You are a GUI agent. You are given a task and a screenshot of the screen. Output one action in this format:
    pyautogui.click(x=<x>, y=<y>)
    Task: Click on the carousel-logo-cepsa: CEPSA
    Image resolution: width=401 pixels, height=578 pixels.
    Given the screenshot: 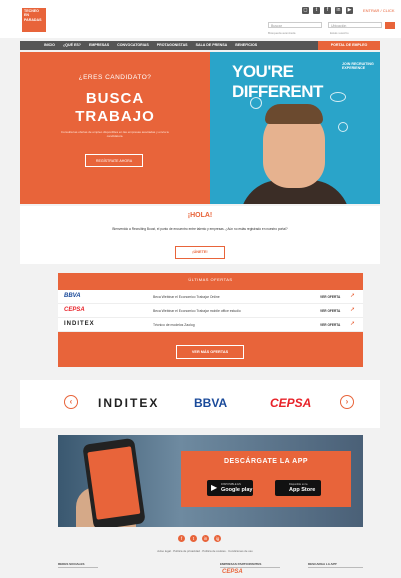 What is the action you would take?
    pyautogui.click(x=290, y=403)
    